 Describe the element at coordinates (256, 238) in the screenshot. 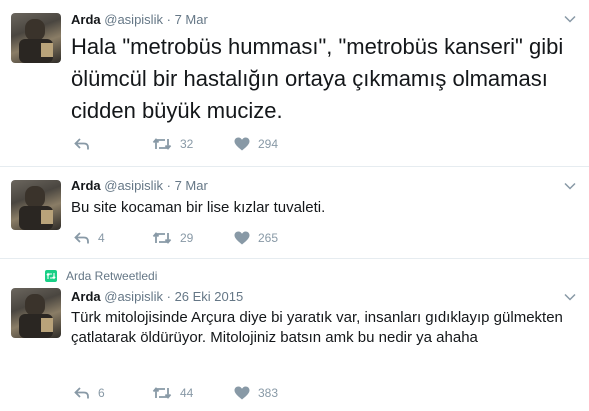

I see `like-button: 265` at that location.